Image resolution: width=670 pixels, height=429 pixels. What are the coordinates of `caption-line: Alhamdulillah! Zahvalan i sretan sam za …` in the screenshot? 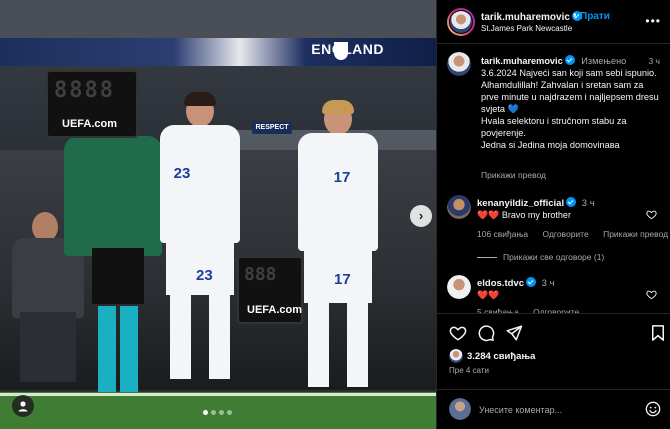 It's located at (570, 97).